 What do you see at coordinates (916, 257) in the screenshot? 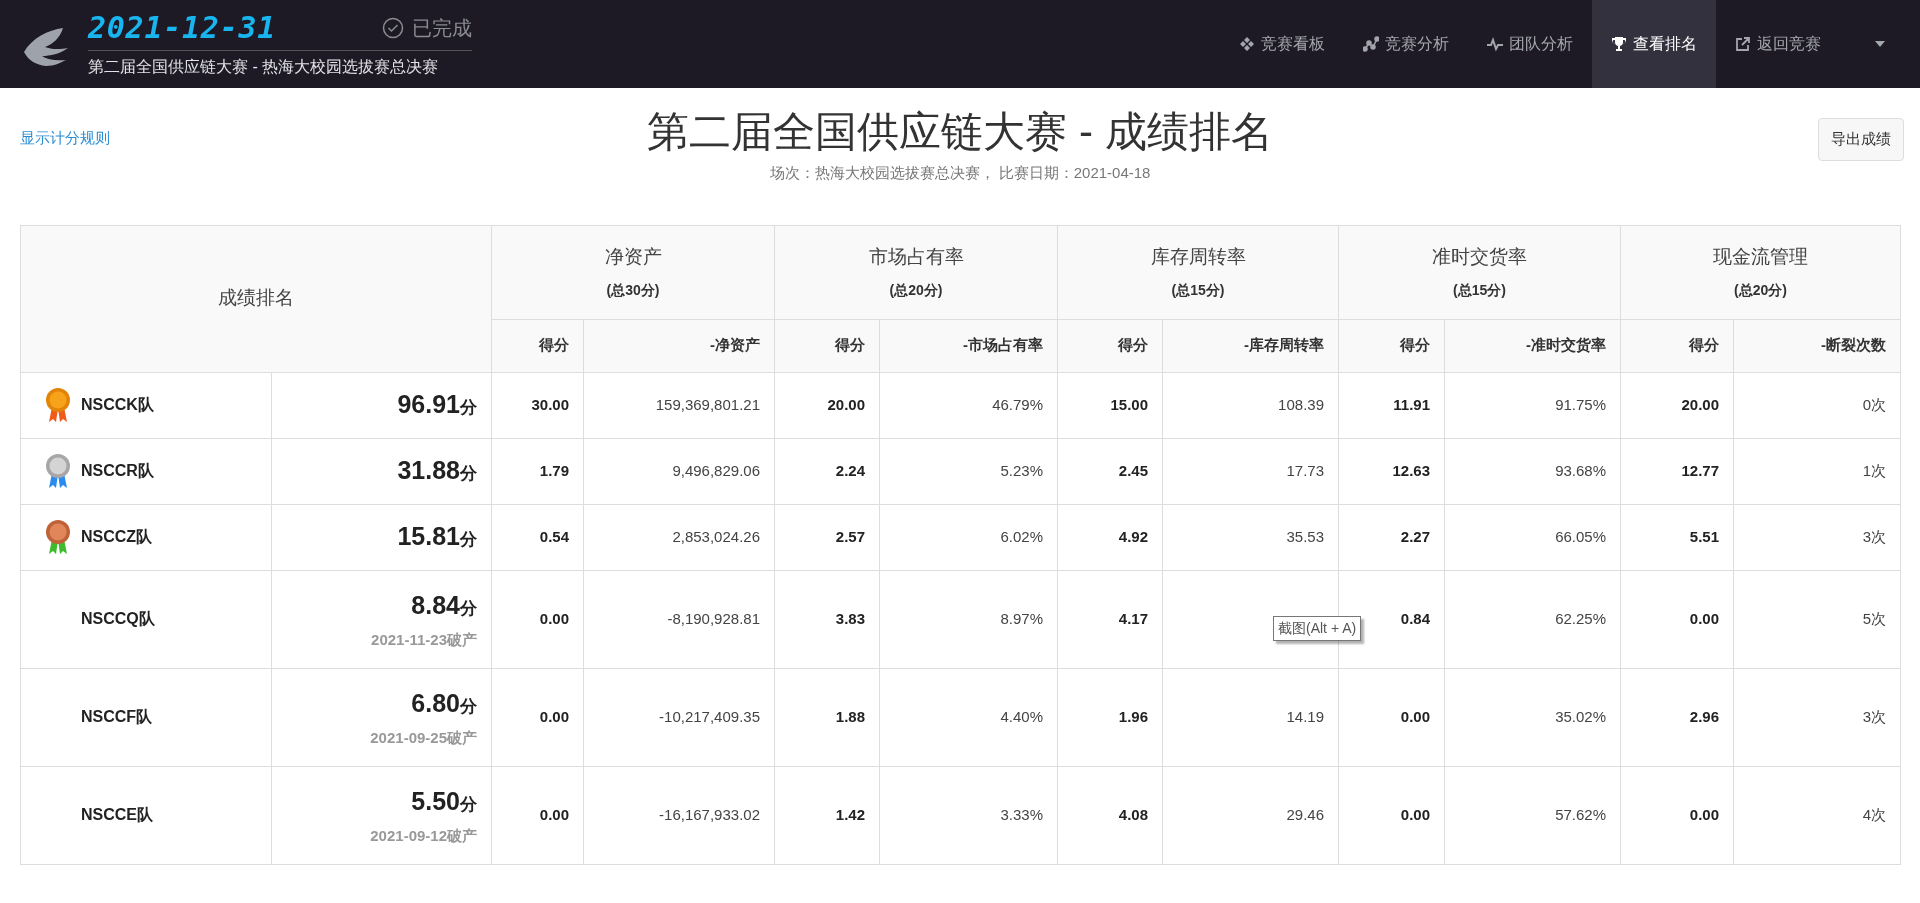
I see `group-header: 市场占有率` at bounding box center [916, 257].